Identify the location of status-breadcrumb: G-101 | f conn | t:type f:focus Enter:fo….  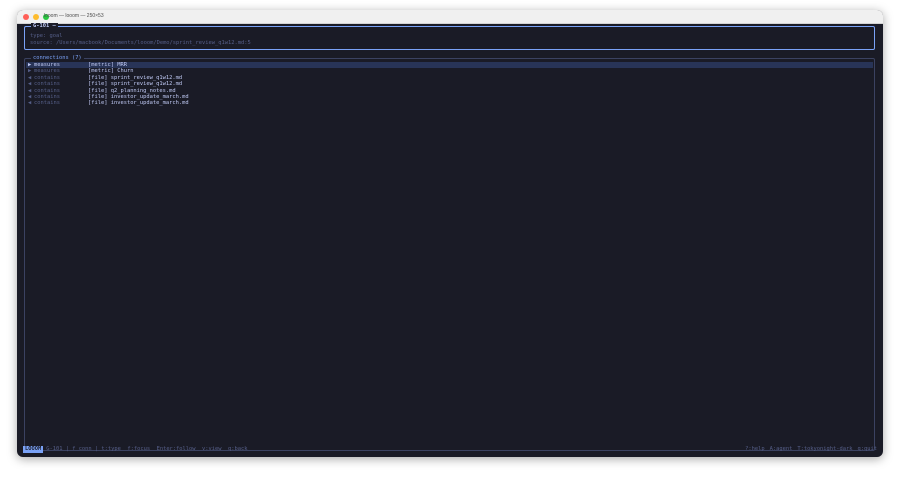
(147, 449).